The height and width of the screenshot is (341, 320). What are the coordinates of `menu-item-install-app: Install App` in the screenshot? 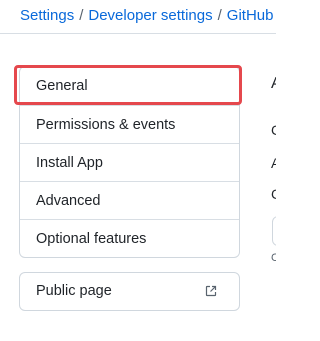 It's located at (129, 162).